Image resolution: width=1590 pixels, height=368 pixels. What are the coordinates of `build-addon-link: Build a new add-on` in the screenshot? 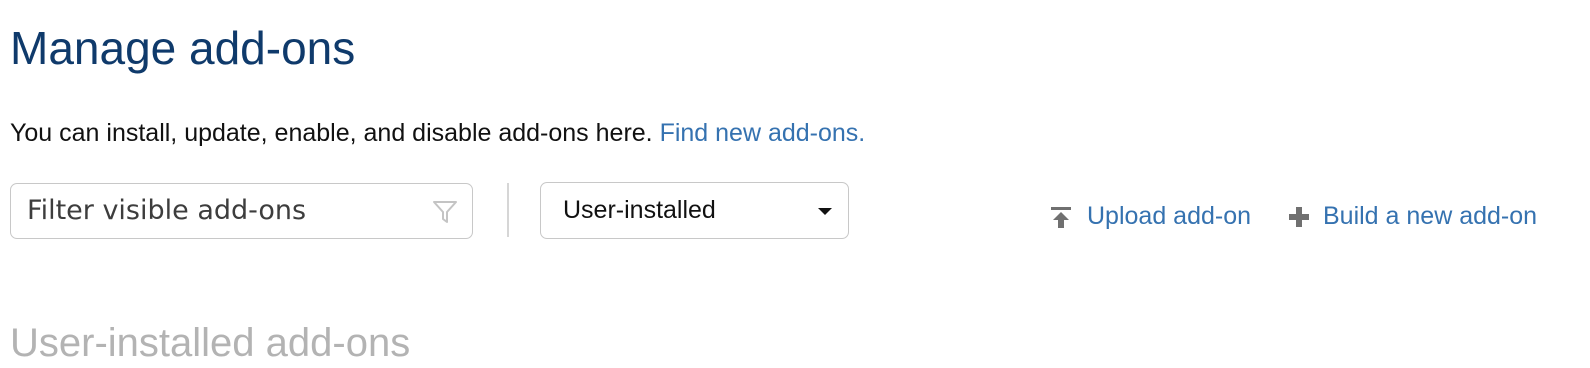 It's located at (1432, 216).